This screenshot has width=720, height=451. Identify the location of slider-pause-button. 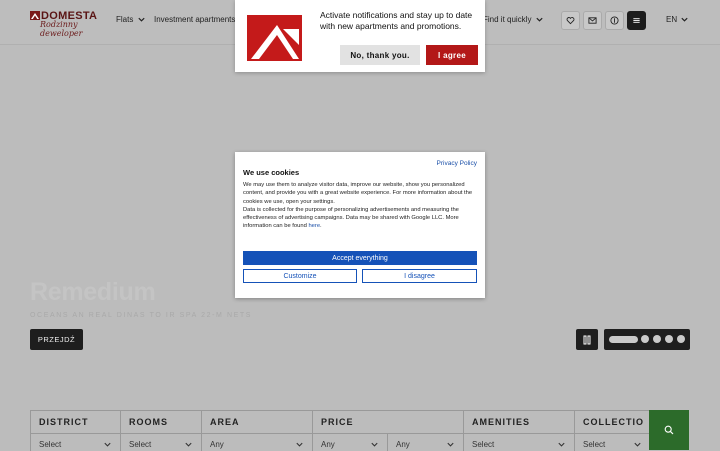
(587, 339).